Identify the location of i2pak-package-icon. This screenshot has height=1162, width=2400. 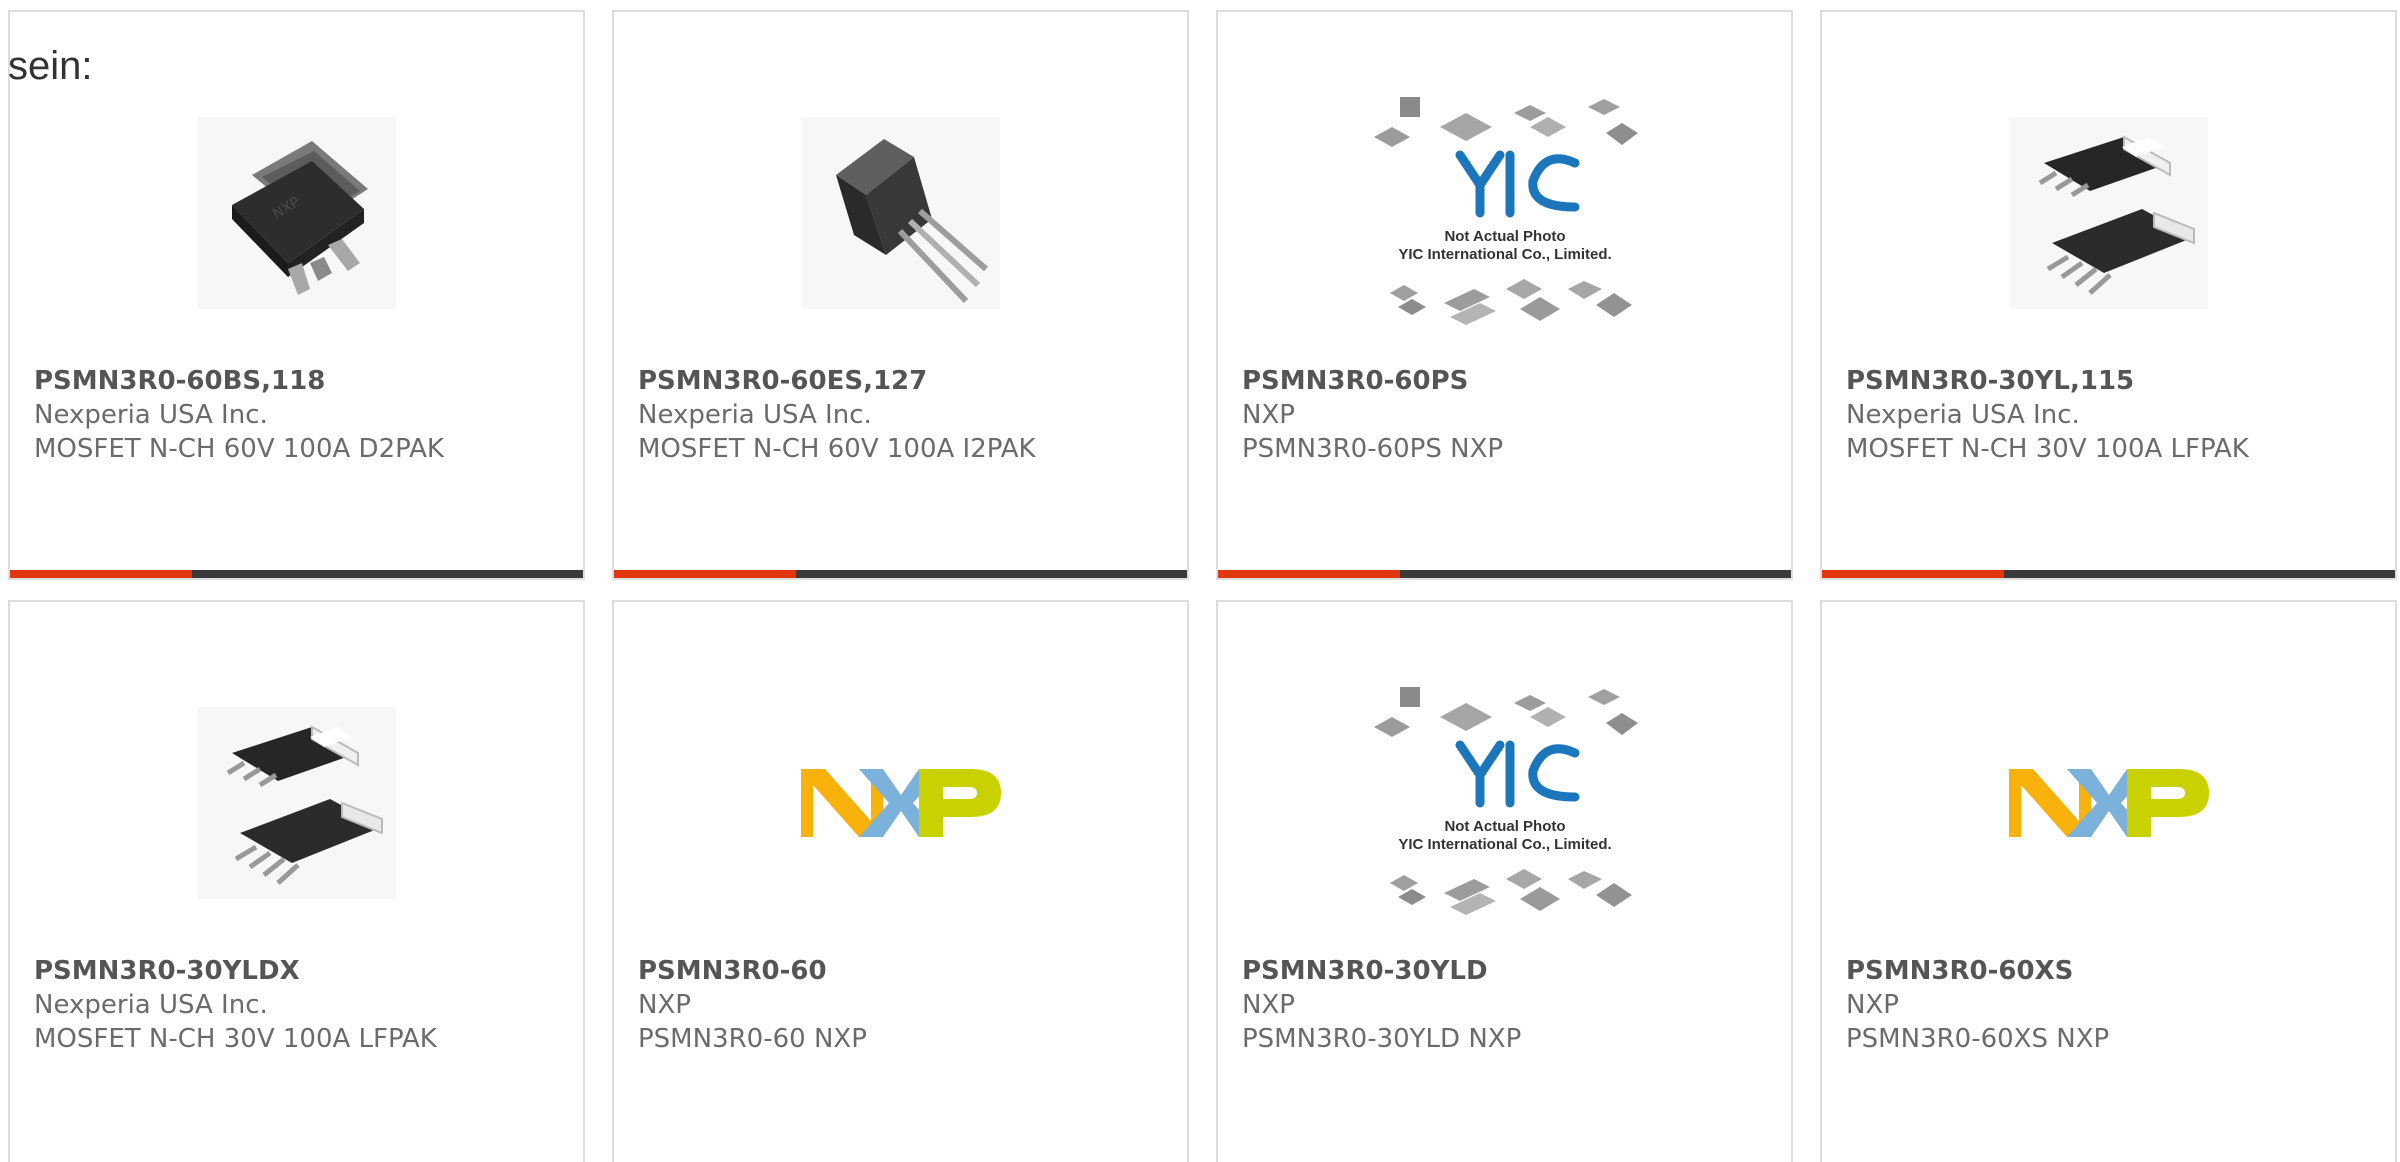
(900, 213).